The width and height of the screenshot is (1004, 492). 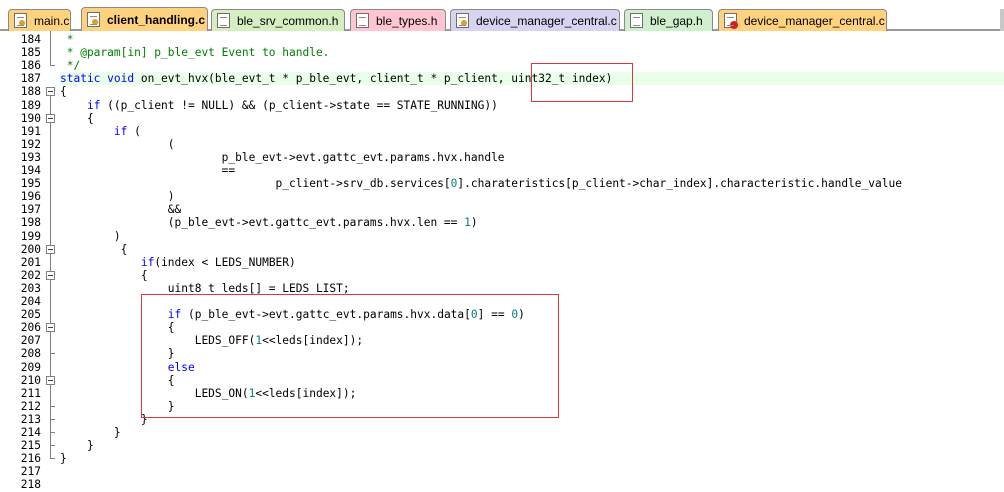 What do you see at coordinates (362, 20) in the screenshot?
I see `h-file-icon` at bounding box center [362, 20].